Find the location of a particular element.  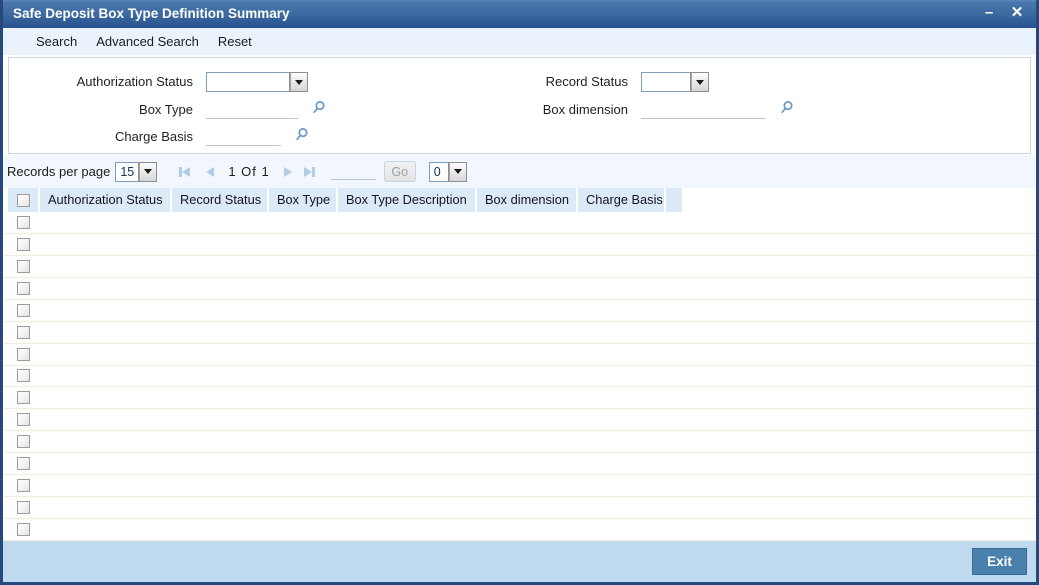

page-position: 1 Of 1 is located at coordinates (249, 171).